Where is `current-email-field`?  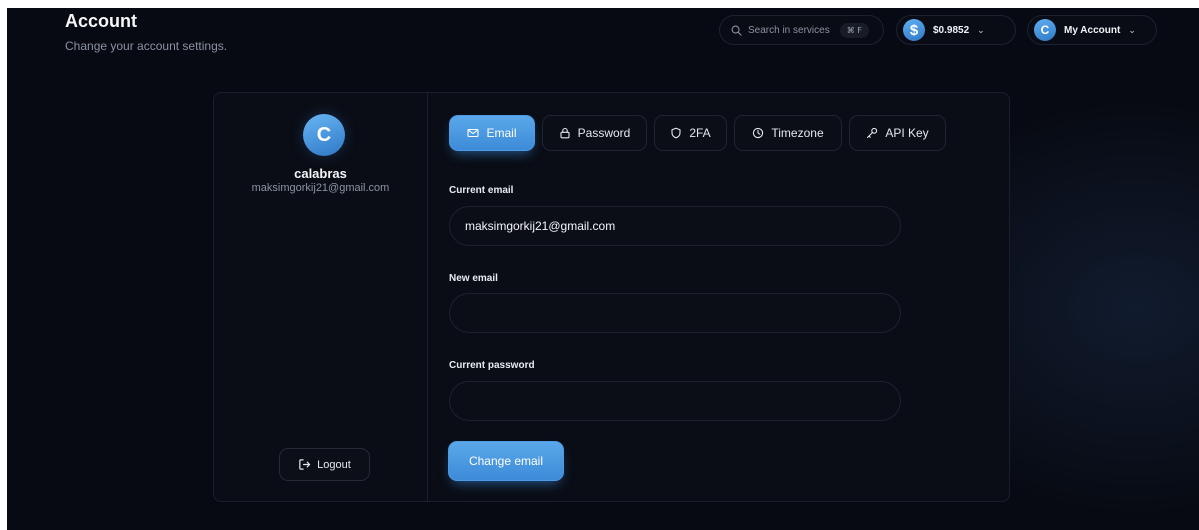
current-email-field is located at coordinates (675, 226).